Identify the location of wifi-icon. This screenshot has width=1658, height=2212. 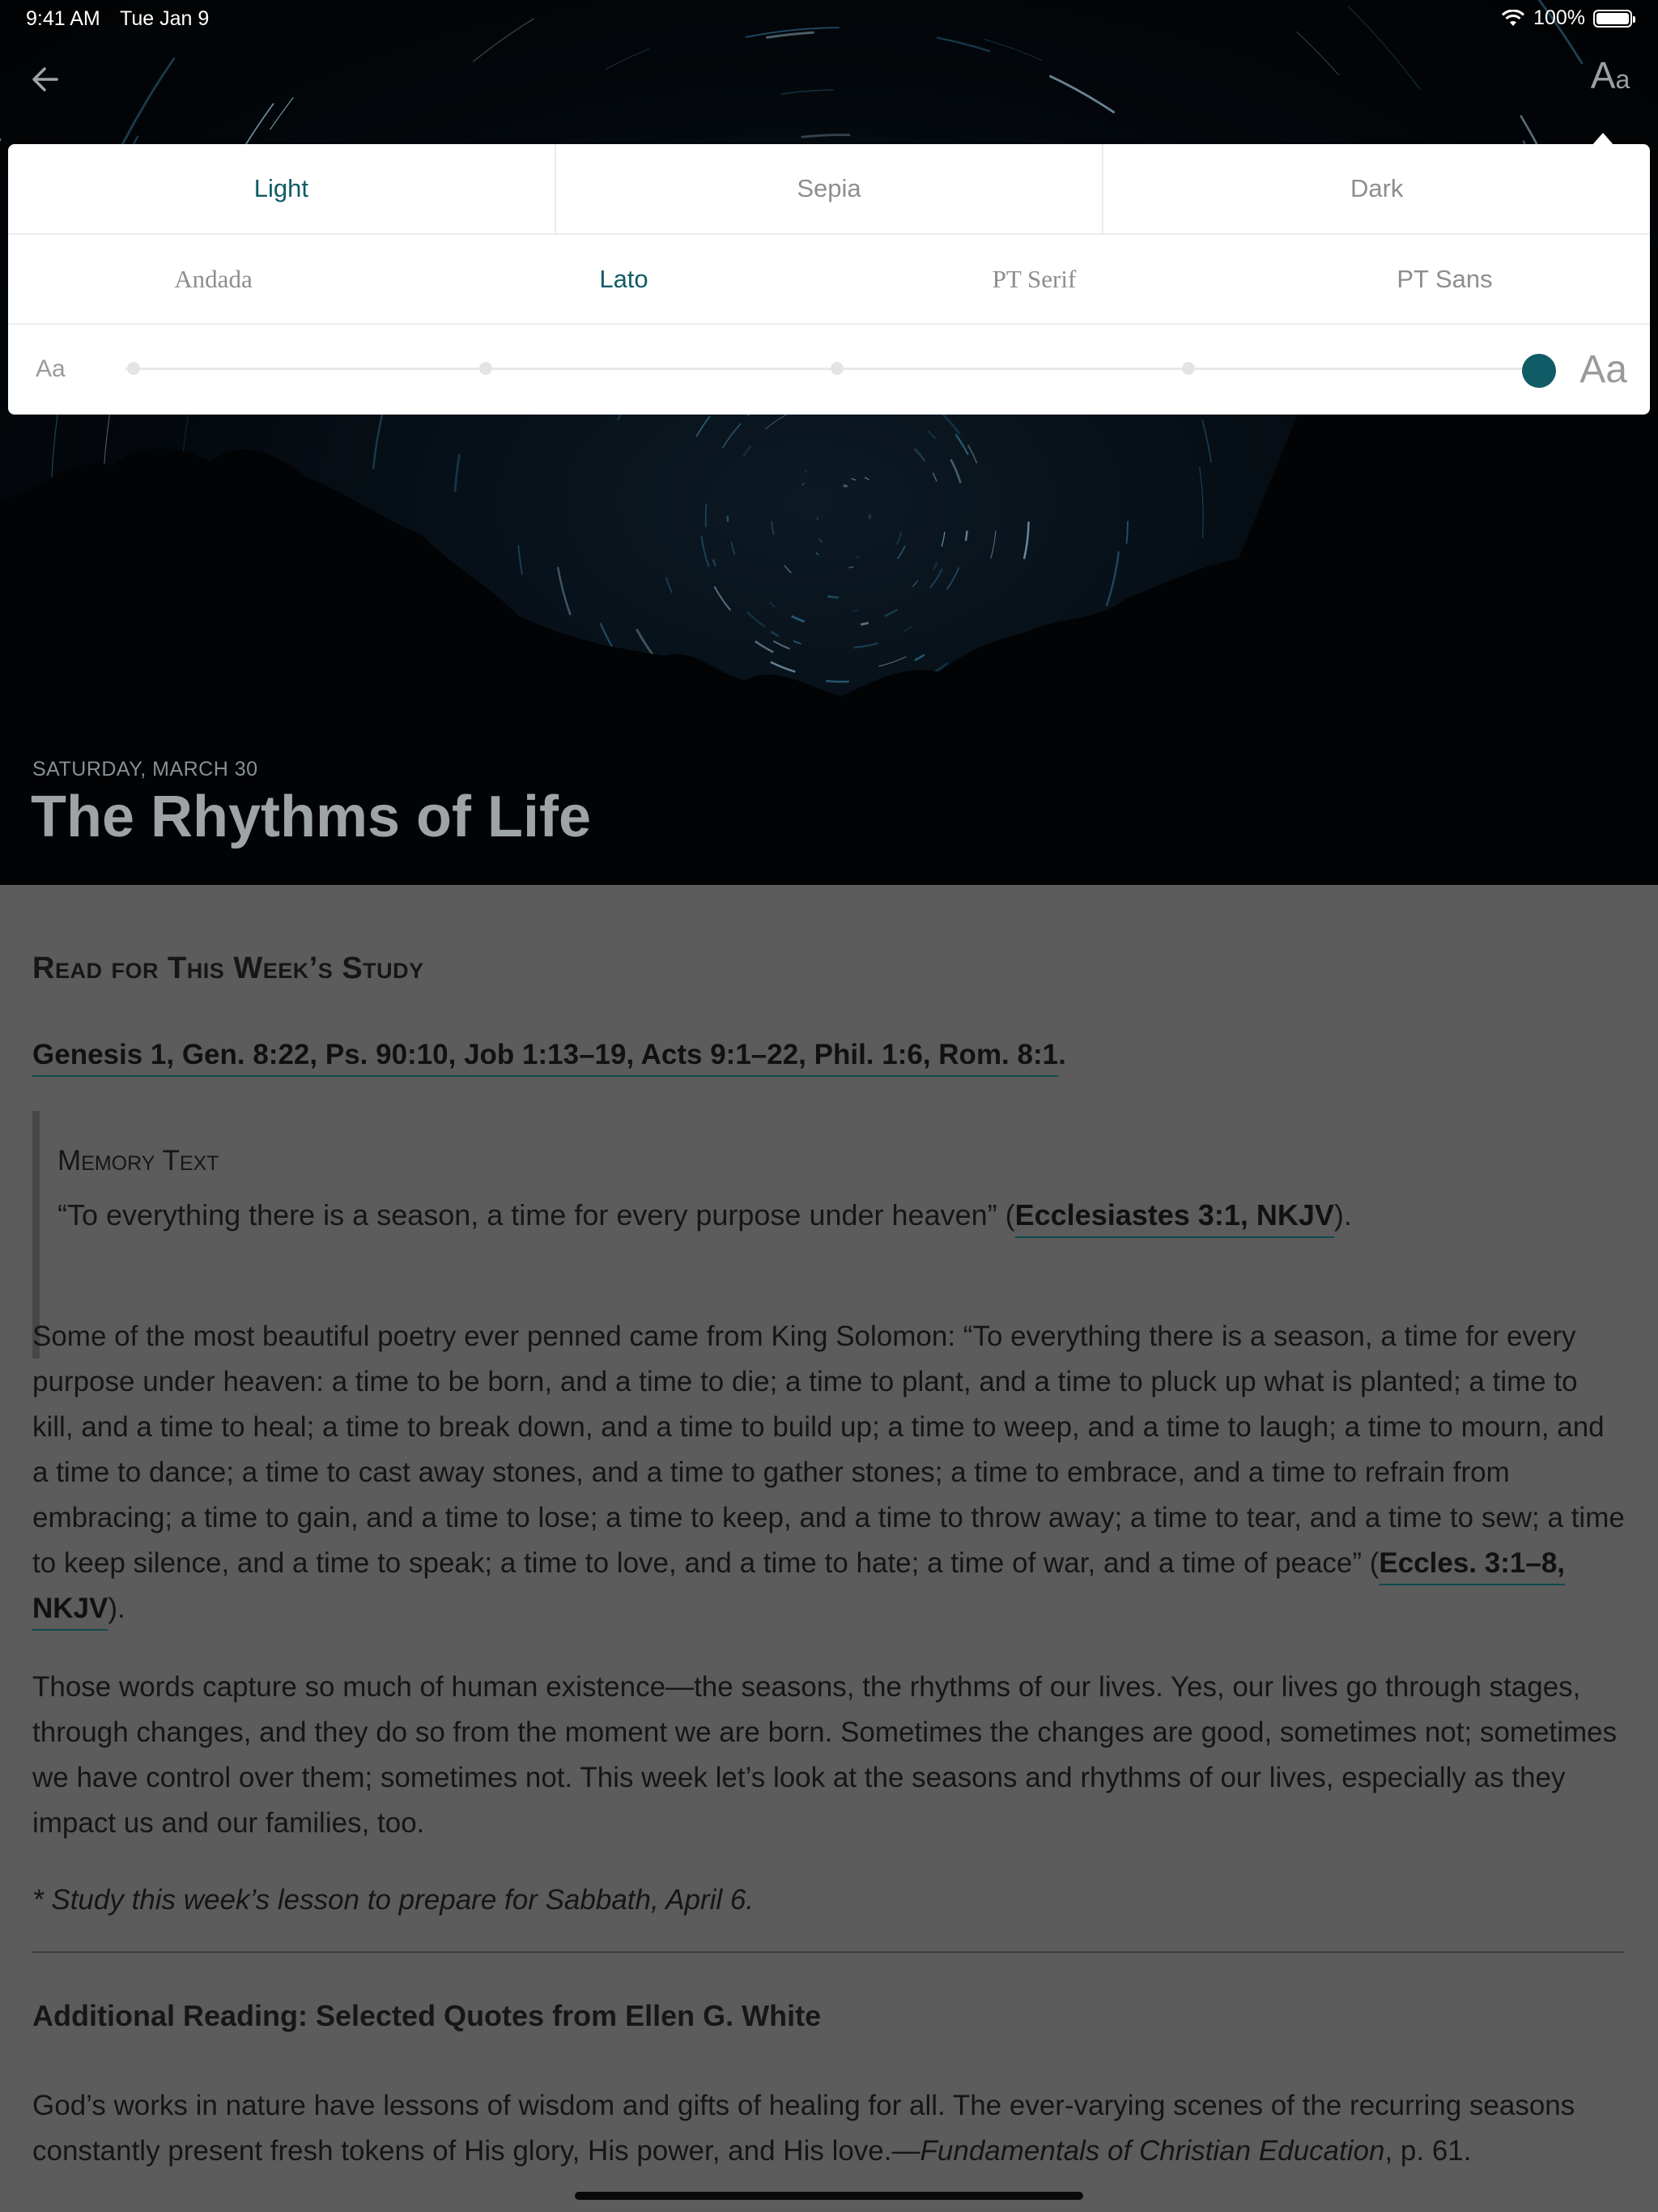
(1513, 18).